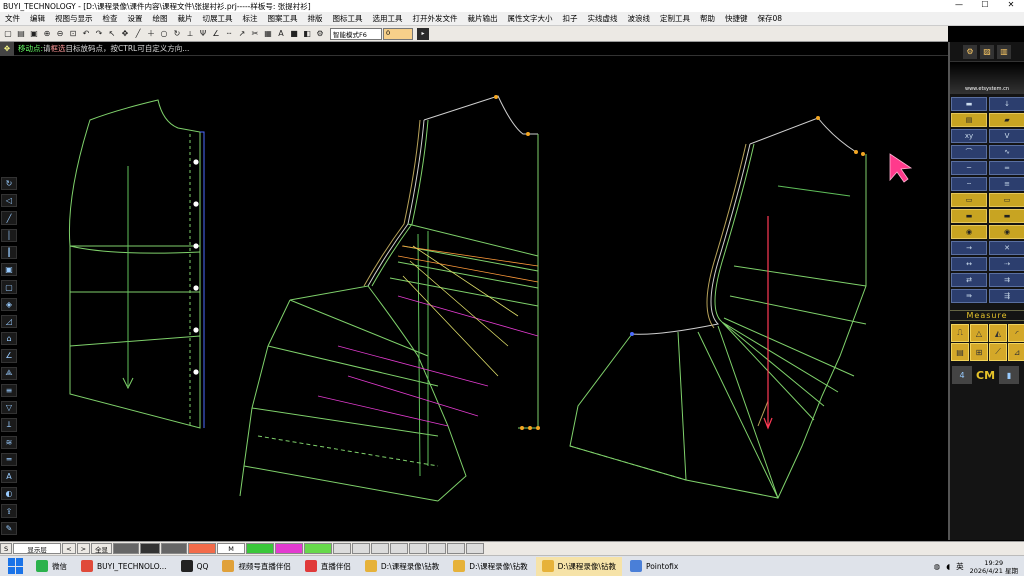  I want to click on line-tool-icon-1: ─, so click(969, 168).